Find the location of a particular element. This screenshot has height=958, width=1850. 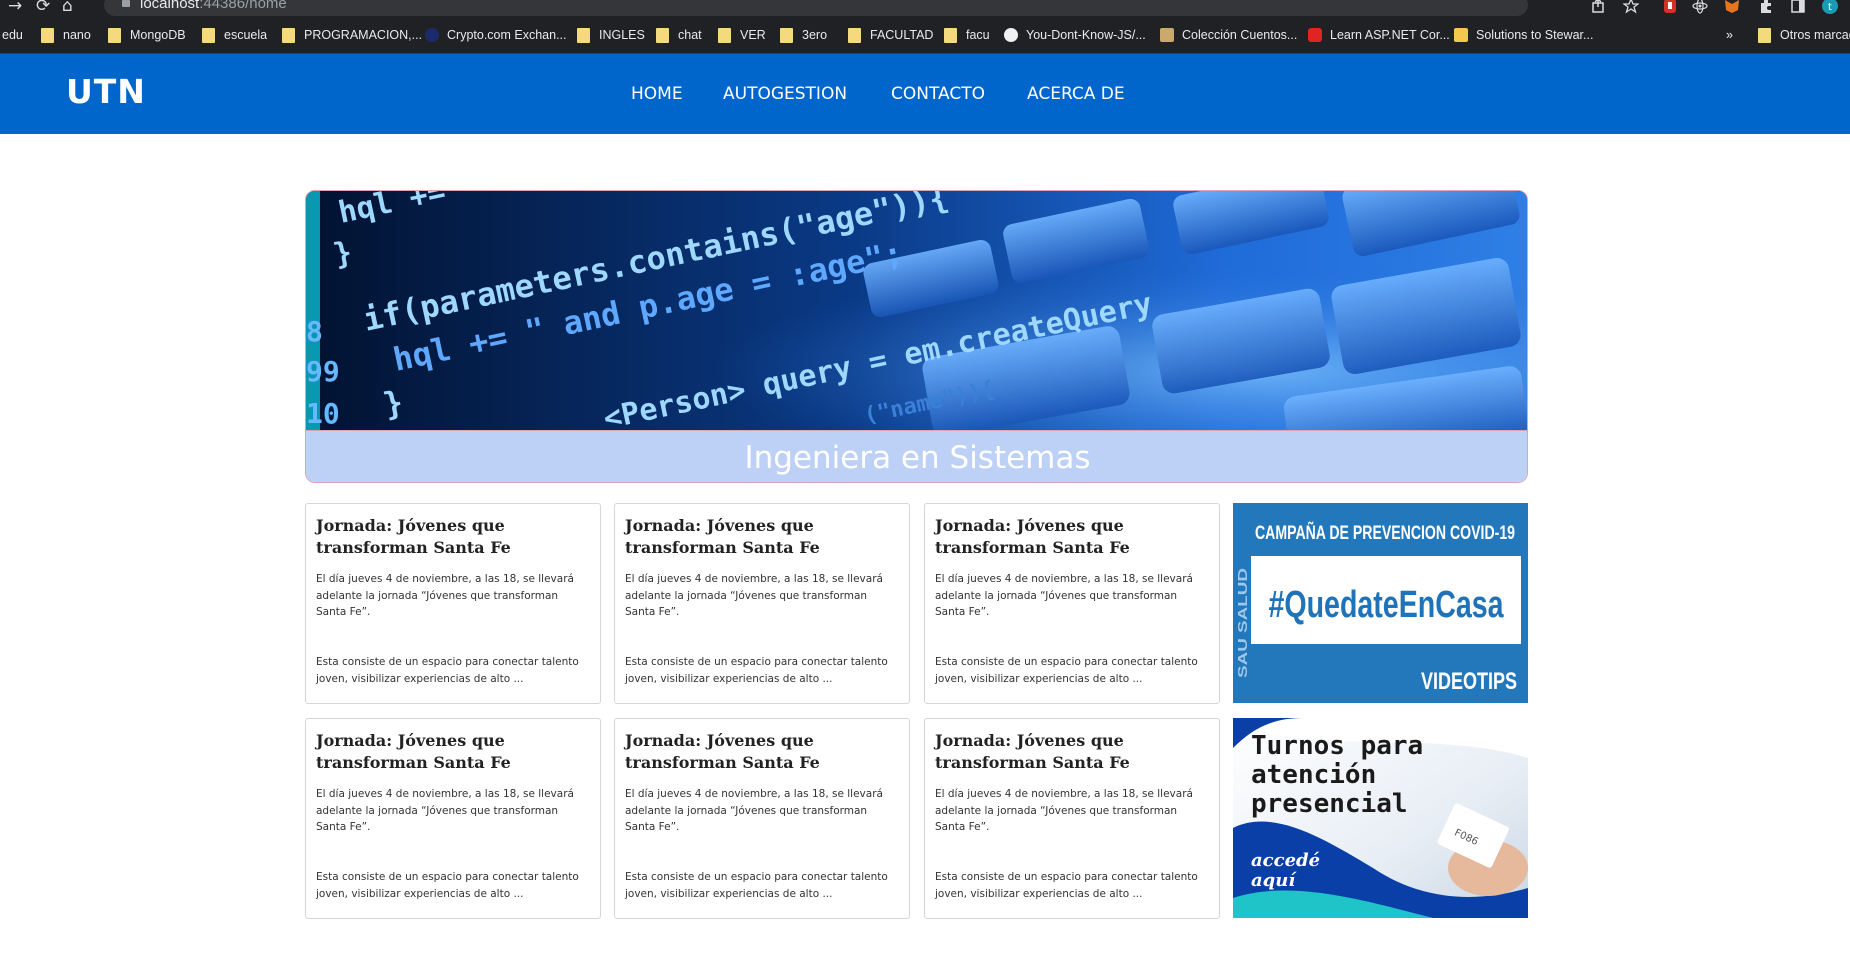

star-icon is located at coordinates (1631, 7).